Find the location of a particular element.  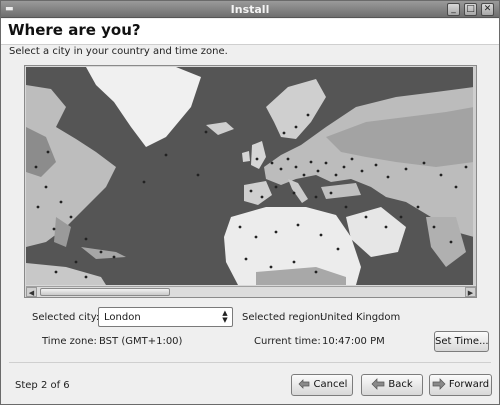

selected-city-value: London is located at coordinates (122, 317).